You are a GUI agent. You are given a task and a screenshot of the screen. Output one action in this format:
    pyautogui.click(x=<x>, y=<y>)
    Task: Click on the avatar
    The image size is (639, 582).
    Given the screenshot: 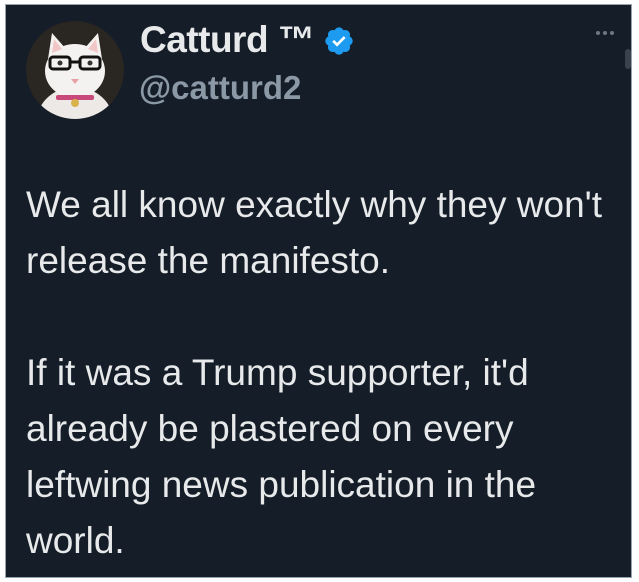 What is the action you would take?
    pyautogui.click(x=75, y=70)
    